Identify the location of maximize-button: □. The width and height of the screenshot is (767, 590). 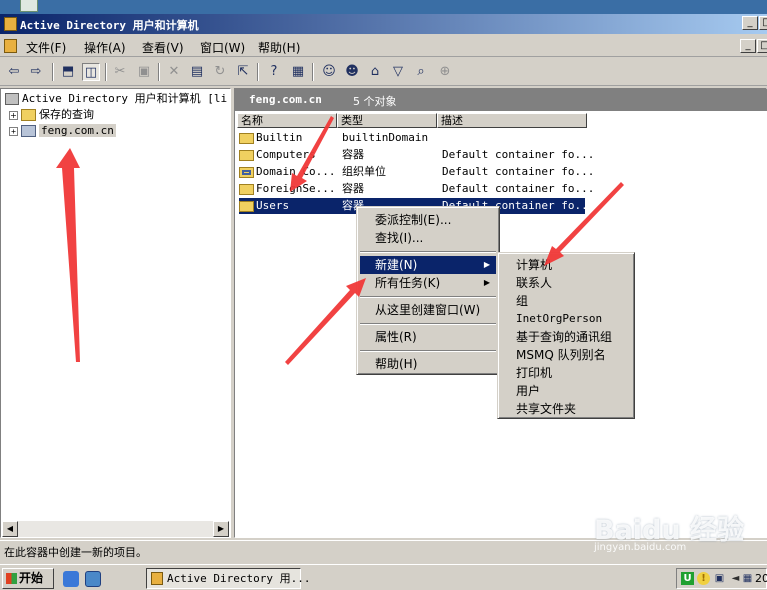
(763, 23).